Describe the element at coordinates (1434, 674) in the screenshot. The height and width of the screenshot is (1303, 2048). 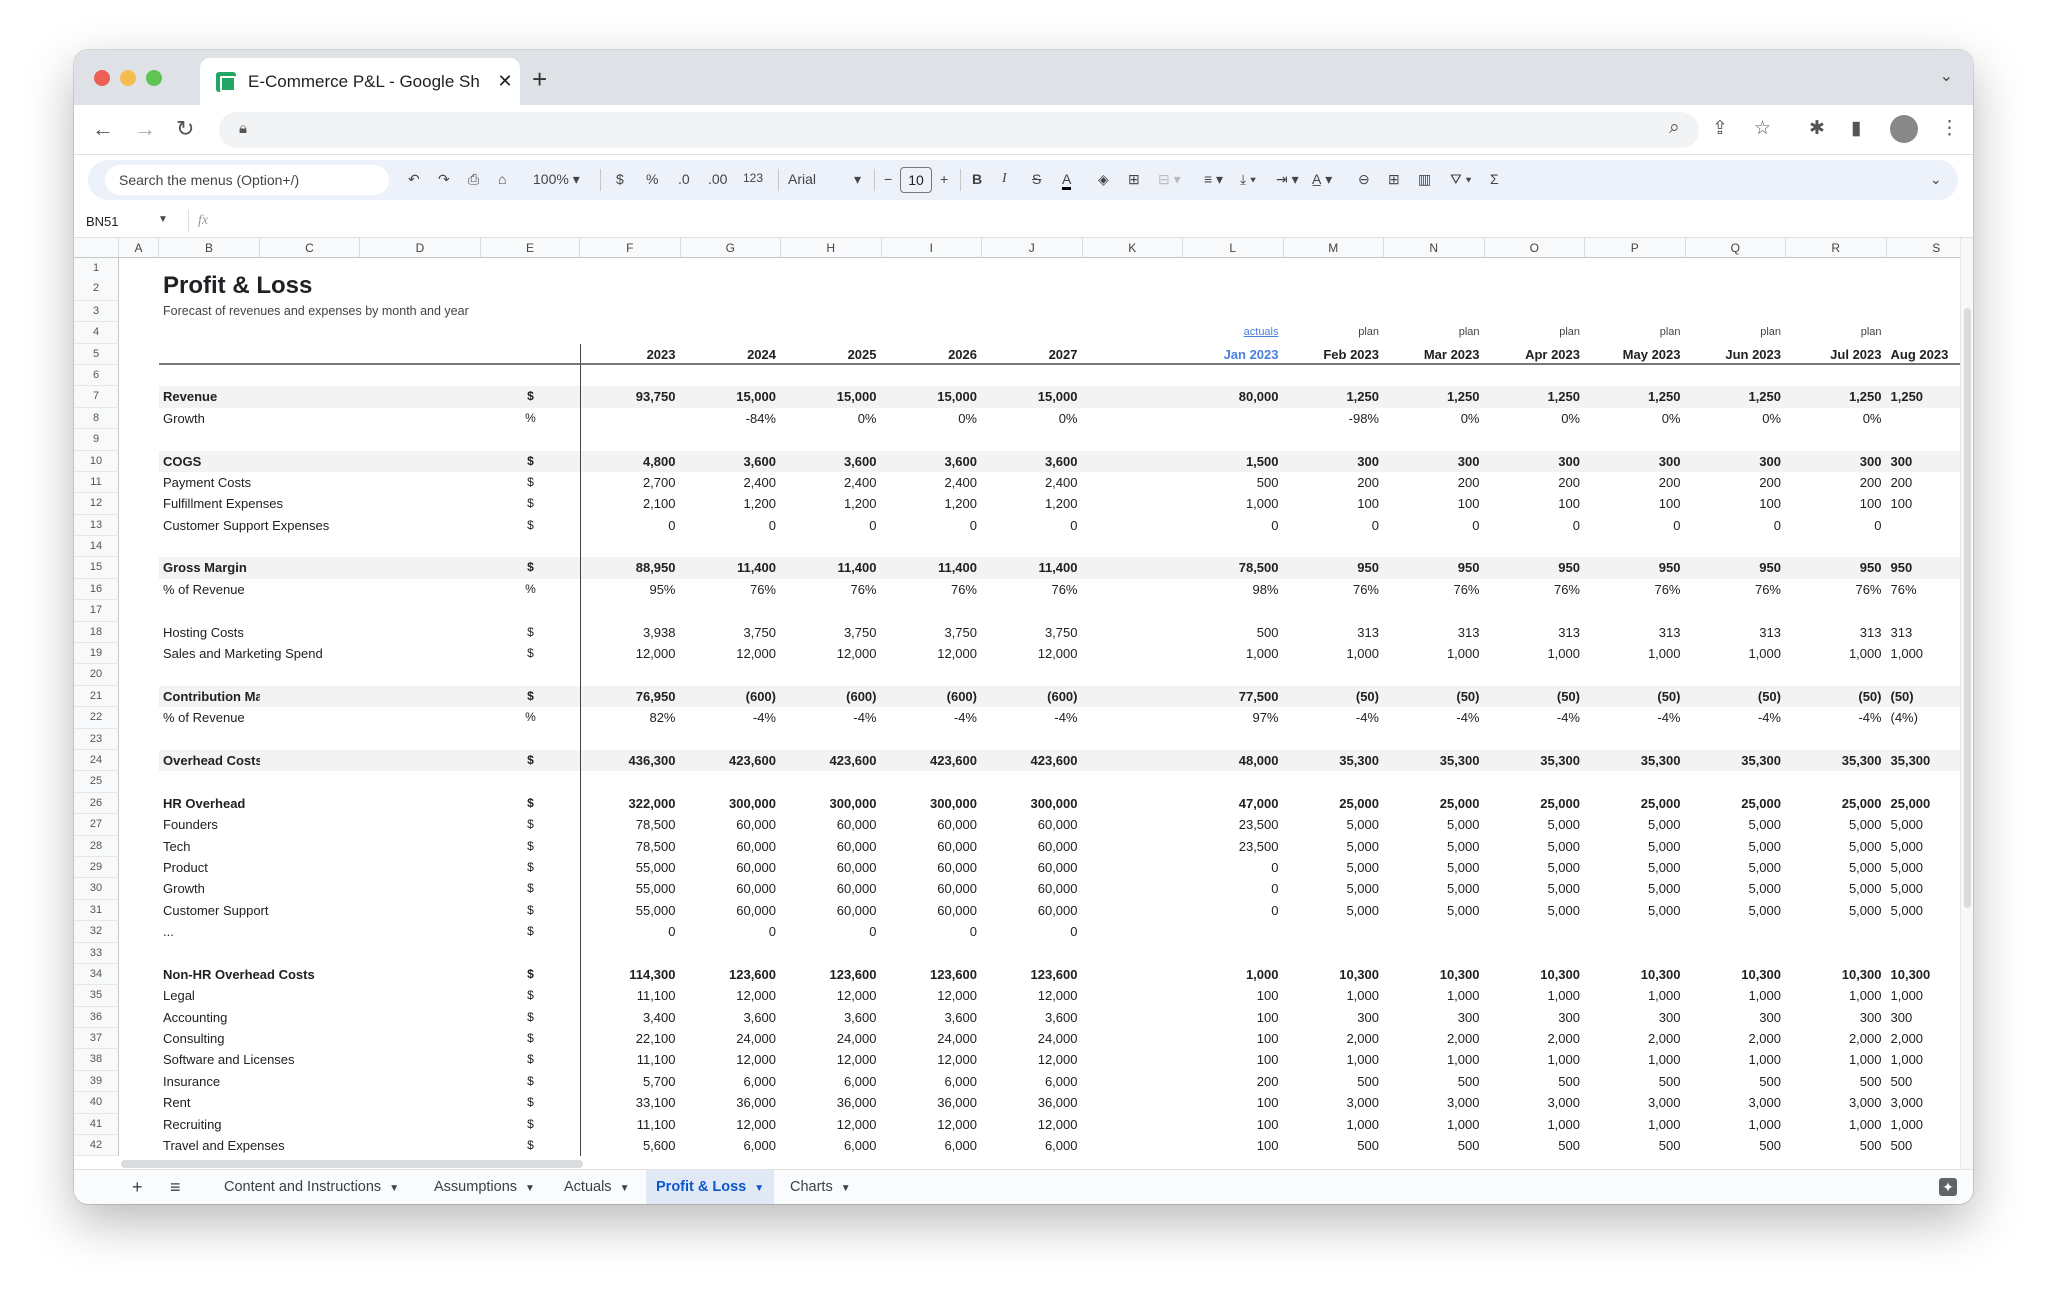
I see `cell-N20` at that location.